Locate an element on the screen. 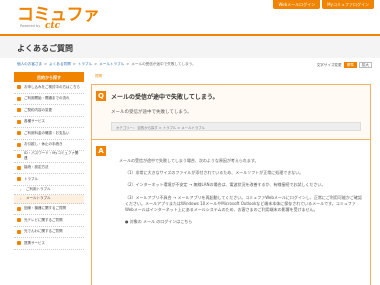  sidebar-item-label: ID・パスワード・Myコミュファ関連 is located at coordinates (51, 156).